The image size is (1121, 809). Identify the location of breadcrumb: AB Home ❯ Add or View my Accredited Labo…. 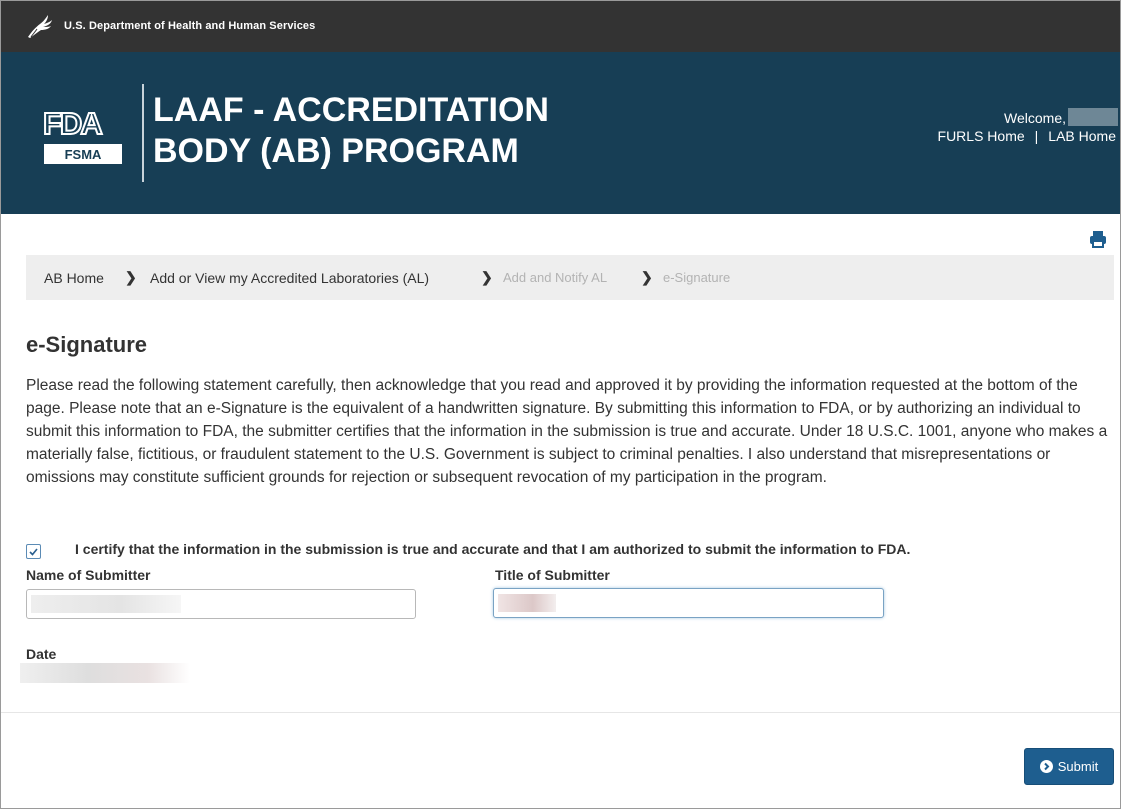
(570, 277).